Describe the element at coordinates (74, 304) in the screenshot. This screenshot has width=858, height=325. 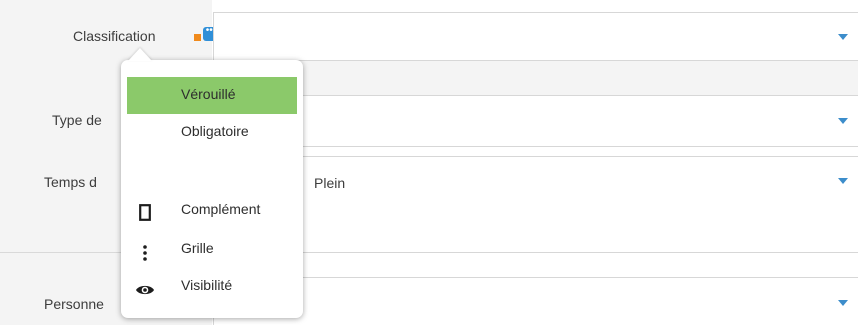
I see `field-label-personne: Personne` at that location.